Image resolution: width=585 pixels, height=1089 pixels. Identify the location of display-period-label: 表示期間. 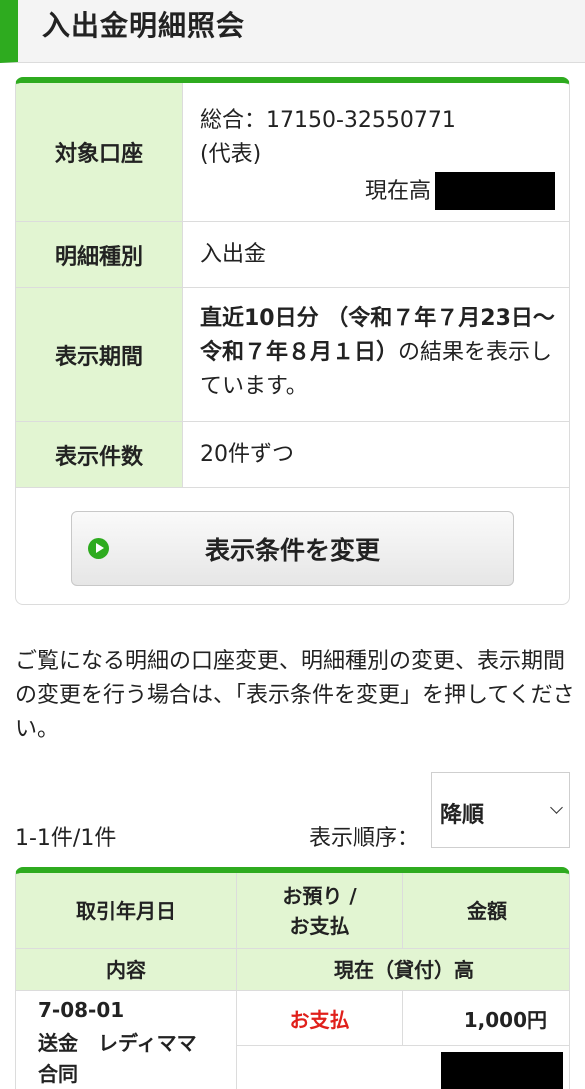
(99, 354).